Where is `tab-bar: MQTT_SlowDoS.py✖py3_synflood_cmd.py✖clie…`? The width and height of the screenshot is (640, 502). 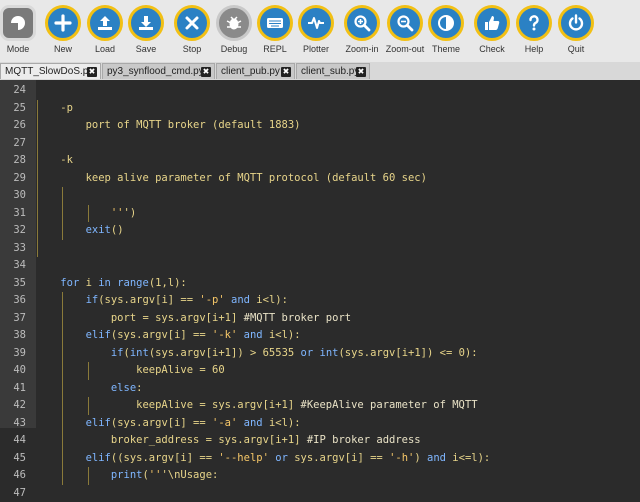 tab-bar: MQTT_SlowDoS.py✖py3_synflood_cmd.py✖clie… is located at coordinates (320, 71).